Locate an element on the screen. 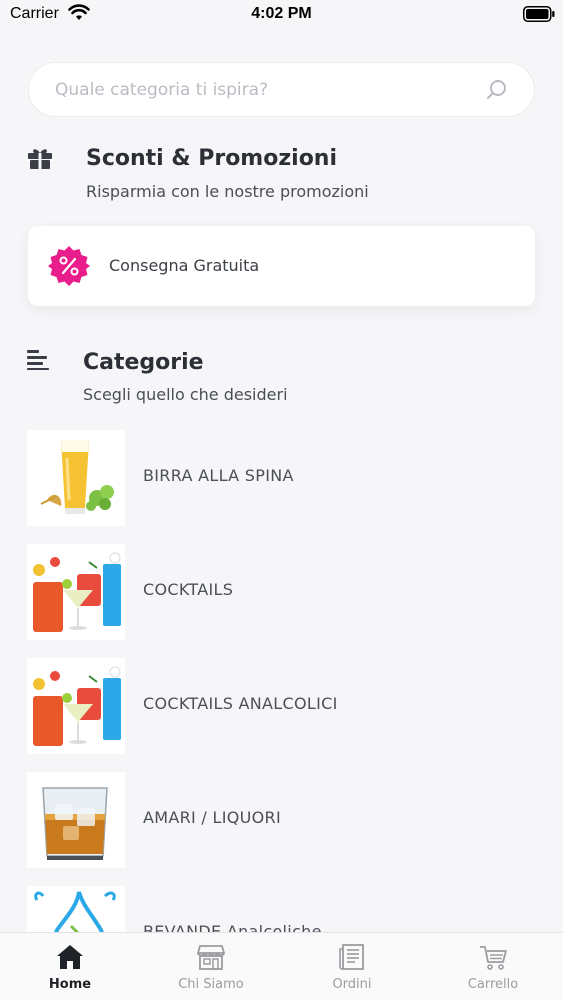 The image size is (563, 1000). search-bar is located at coordinates (281, 89).